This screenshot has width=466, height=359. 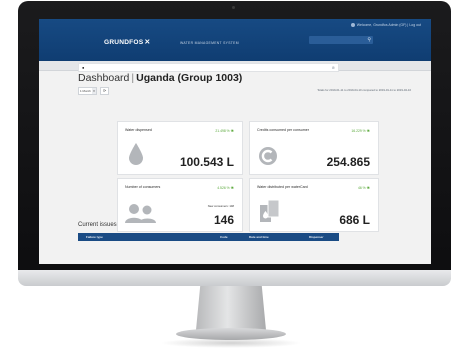 I want to click on logo-mark-icon: ✕, so click(x=147, y=42).